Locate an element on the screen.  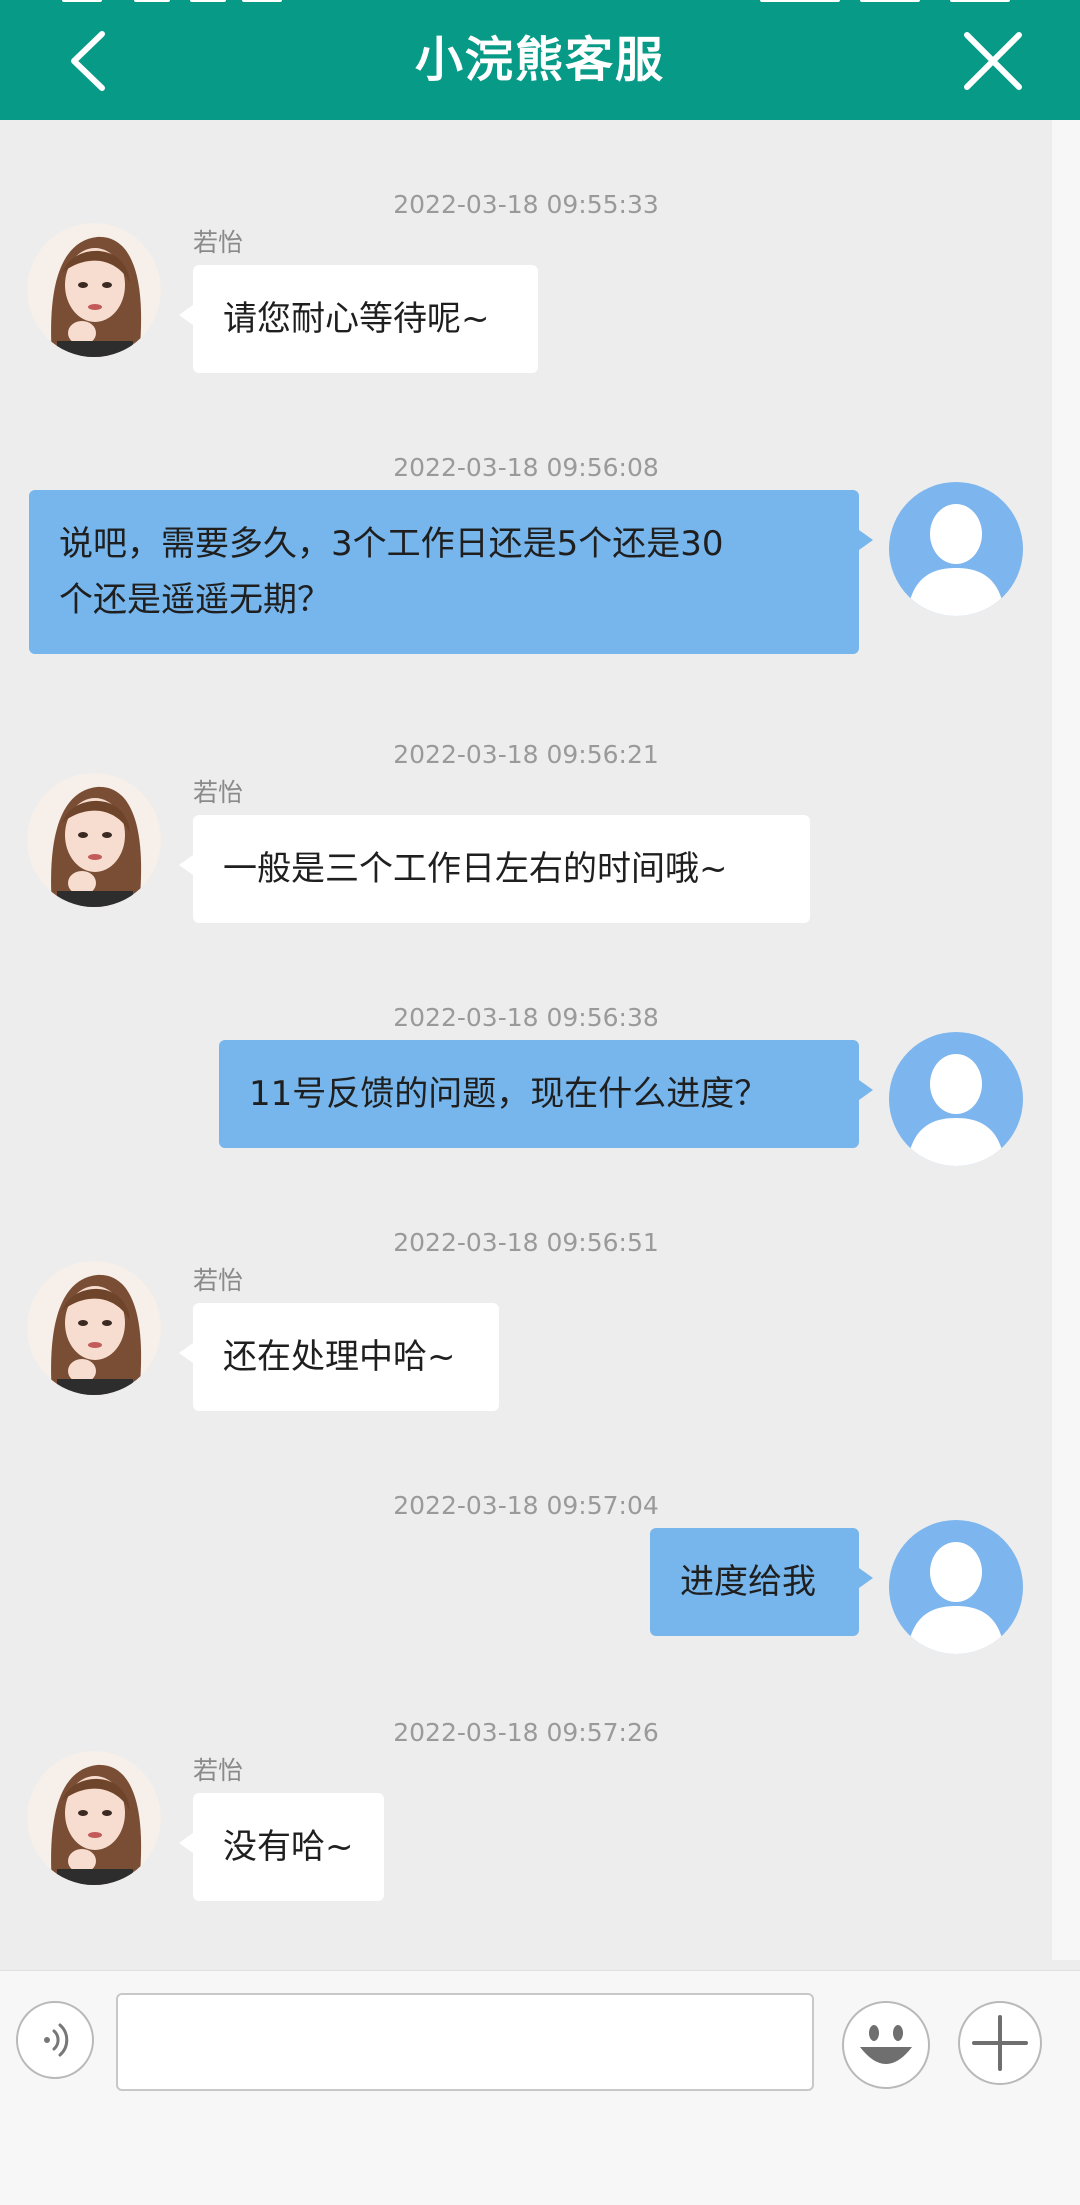
status-bar is located at coordinates (540, 6).